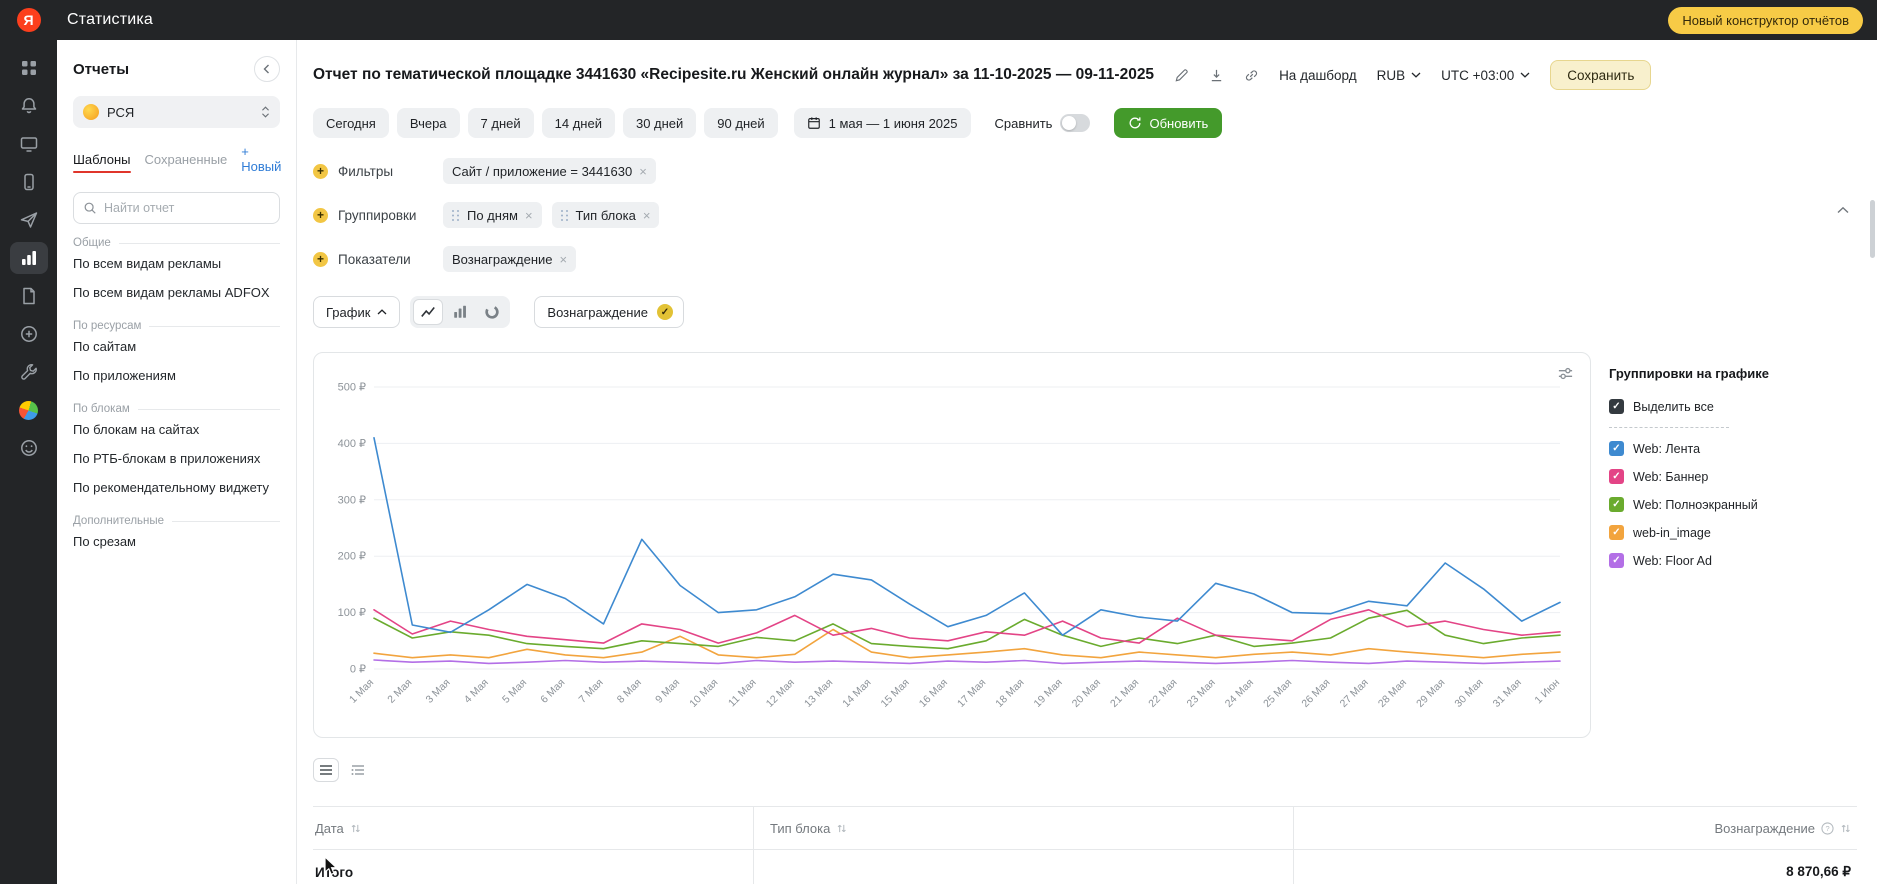 This screenshot has width=1877, height=884. Describe the element at coordinates (334, 872) in the screenshot. I see `total-label: Итого` at that location.